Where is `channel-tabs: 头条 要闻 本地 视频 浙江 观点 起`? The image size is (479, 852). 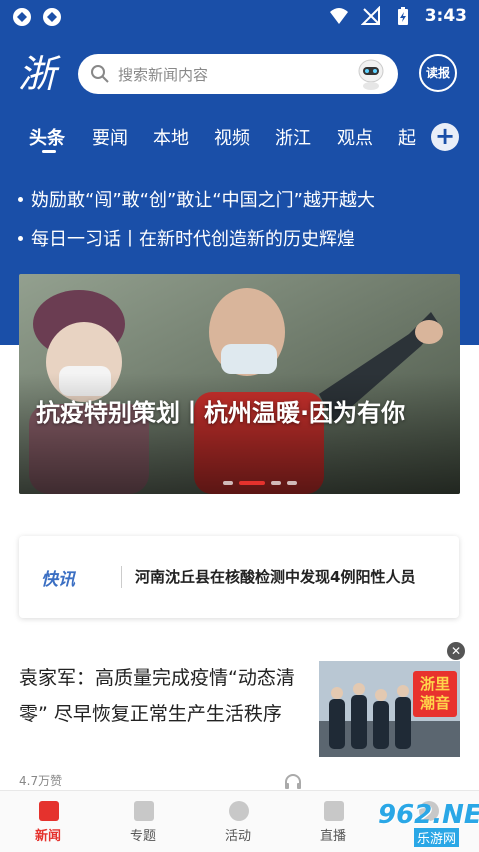 channel-tabs: 头条 要闻 本地 视频 浙江 观点 起 is located at coordinates (239, 138).